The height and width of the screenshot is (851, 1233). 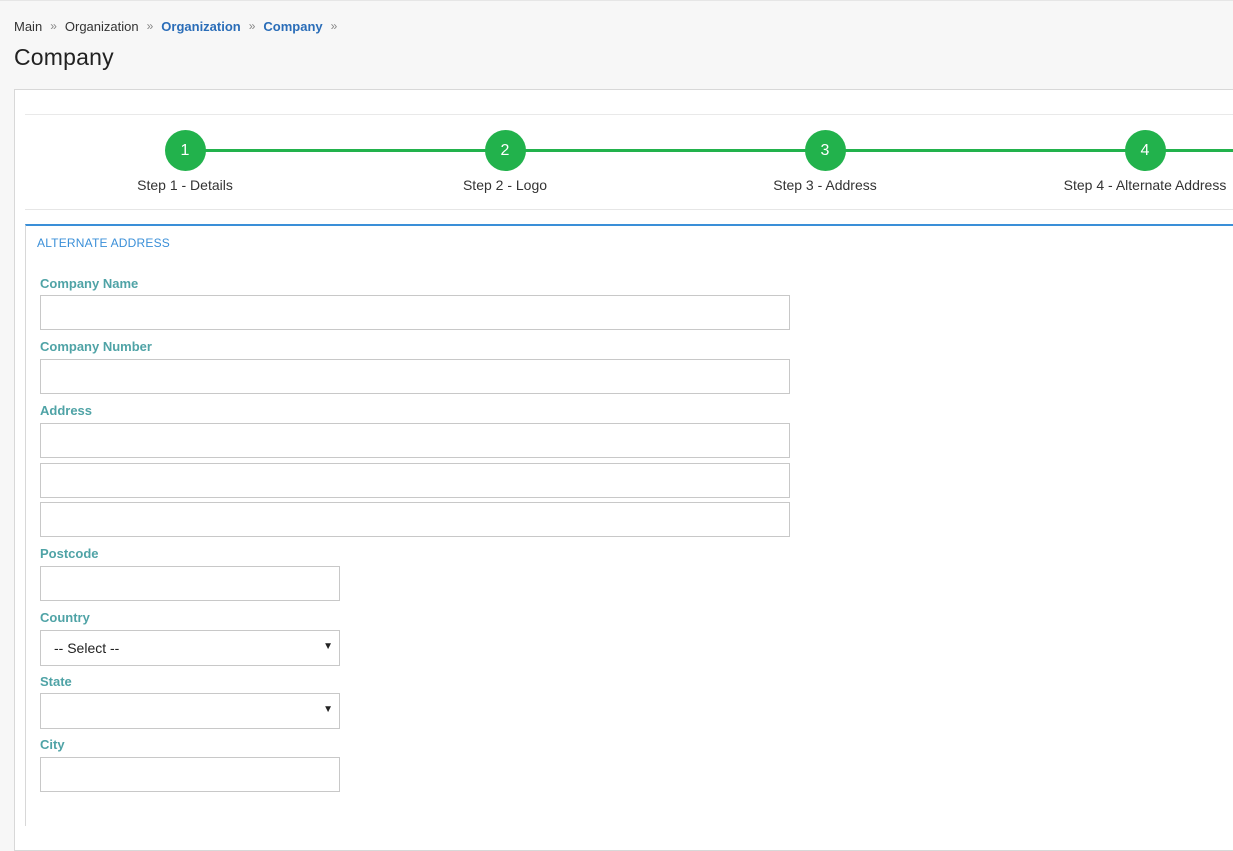 What do you see at coordinates (96, 346) in the screenshot?
I see `company-number-label: Company Number` at bounding box center [96, 346].